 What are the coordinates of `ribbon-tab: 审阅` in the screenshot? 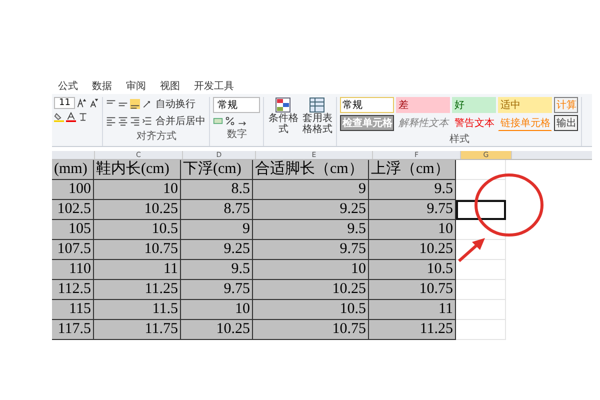 It's located at (136, 86).